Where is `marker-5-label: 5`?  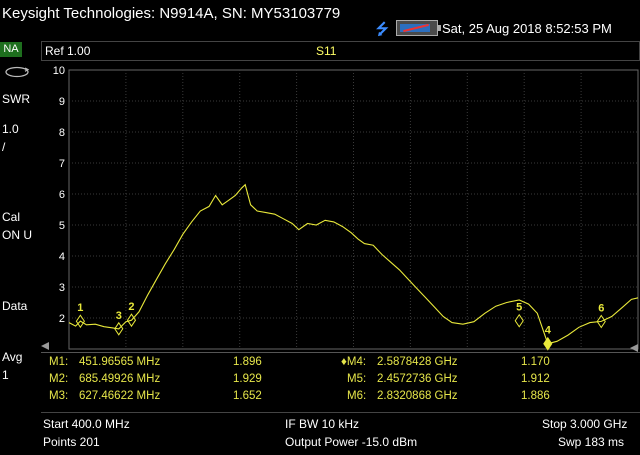
marker-5-label: 5 is located at coordinates (519, 308).